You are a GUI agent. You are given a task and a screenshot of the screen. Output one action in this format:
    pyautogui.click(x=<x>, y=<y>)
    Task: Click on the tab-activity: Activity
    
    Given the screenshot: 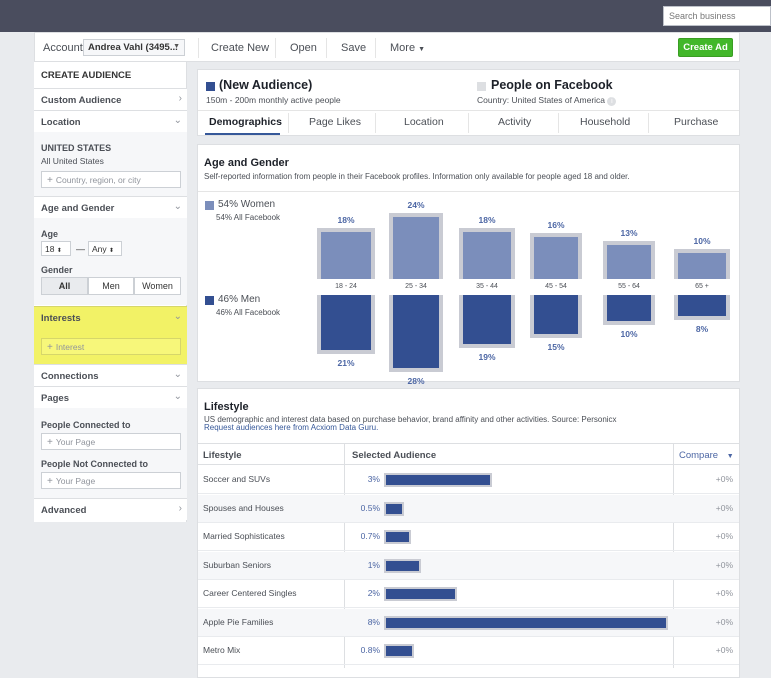 What is the action you would take?
    pyautogui.click(x=514, y=122)
    